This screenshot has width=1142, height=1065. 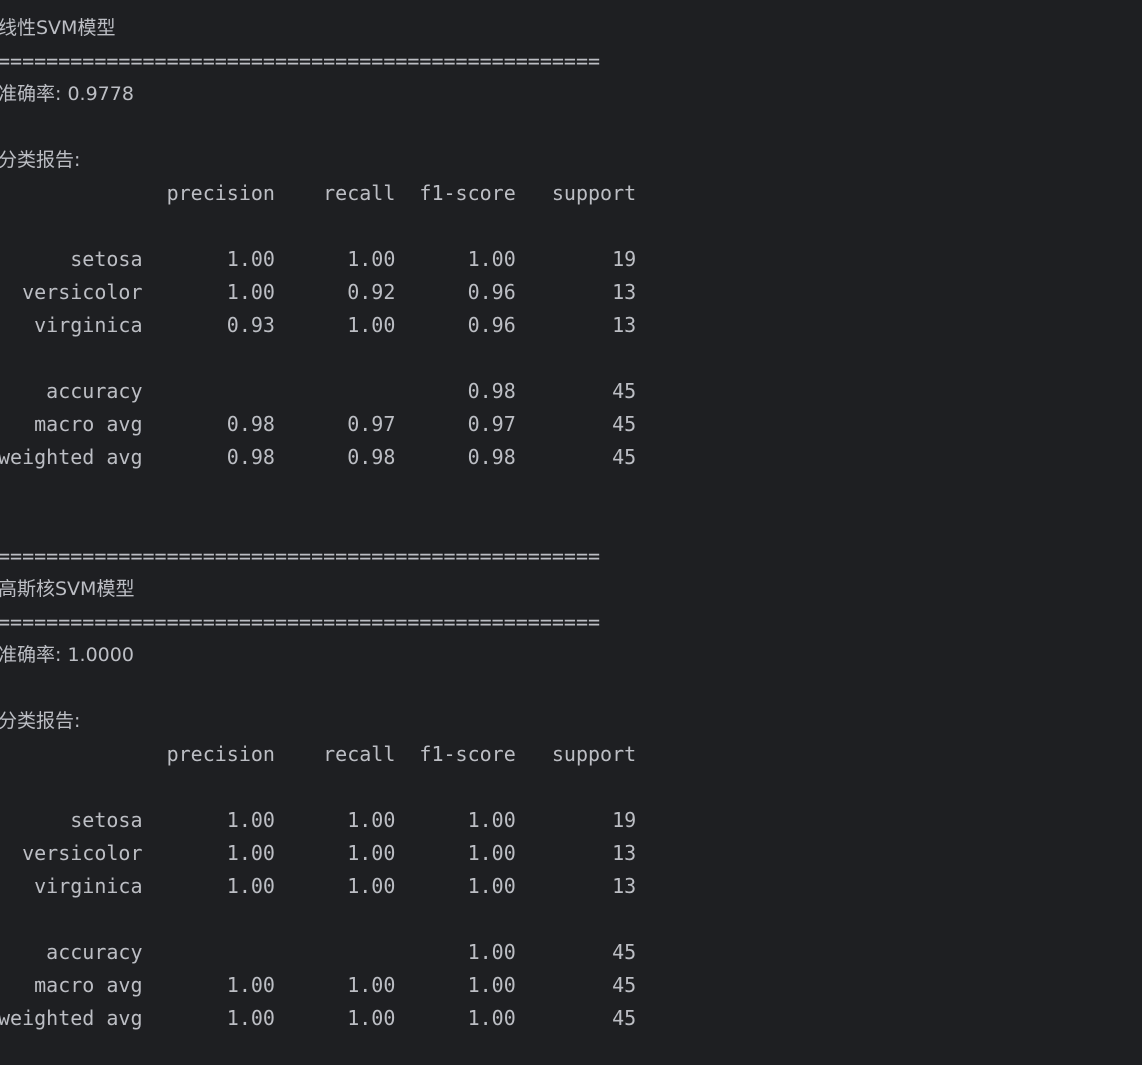 What do you see at coordinates (58, 28) in the screenshot?
I see `model-title: 线性SVM模型` at bounding box center [58, 28].